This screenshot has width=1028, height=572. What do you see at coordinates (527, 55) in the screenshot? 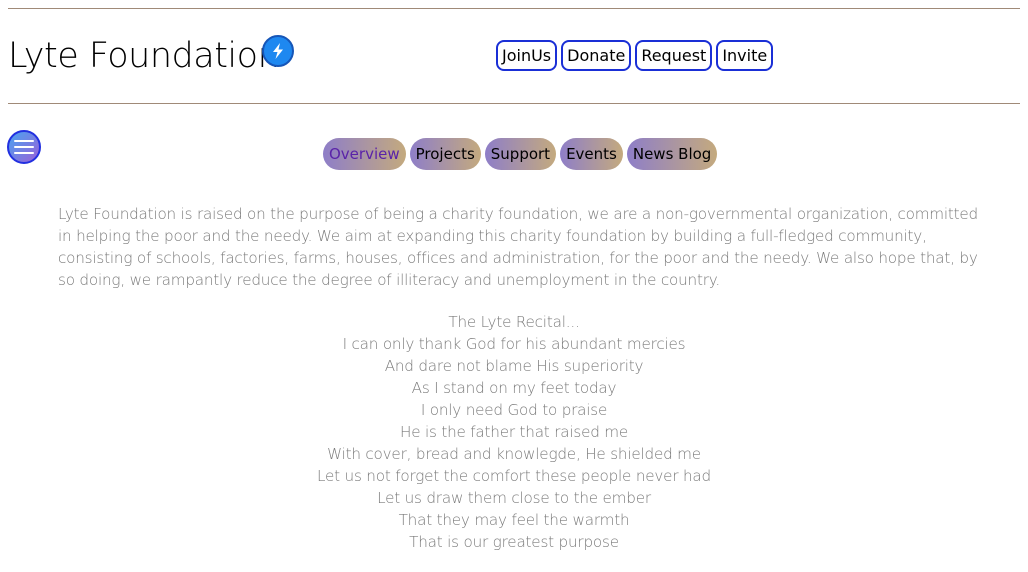
I see `join-us-button: JoinUs` at bounding box center [527, 55].